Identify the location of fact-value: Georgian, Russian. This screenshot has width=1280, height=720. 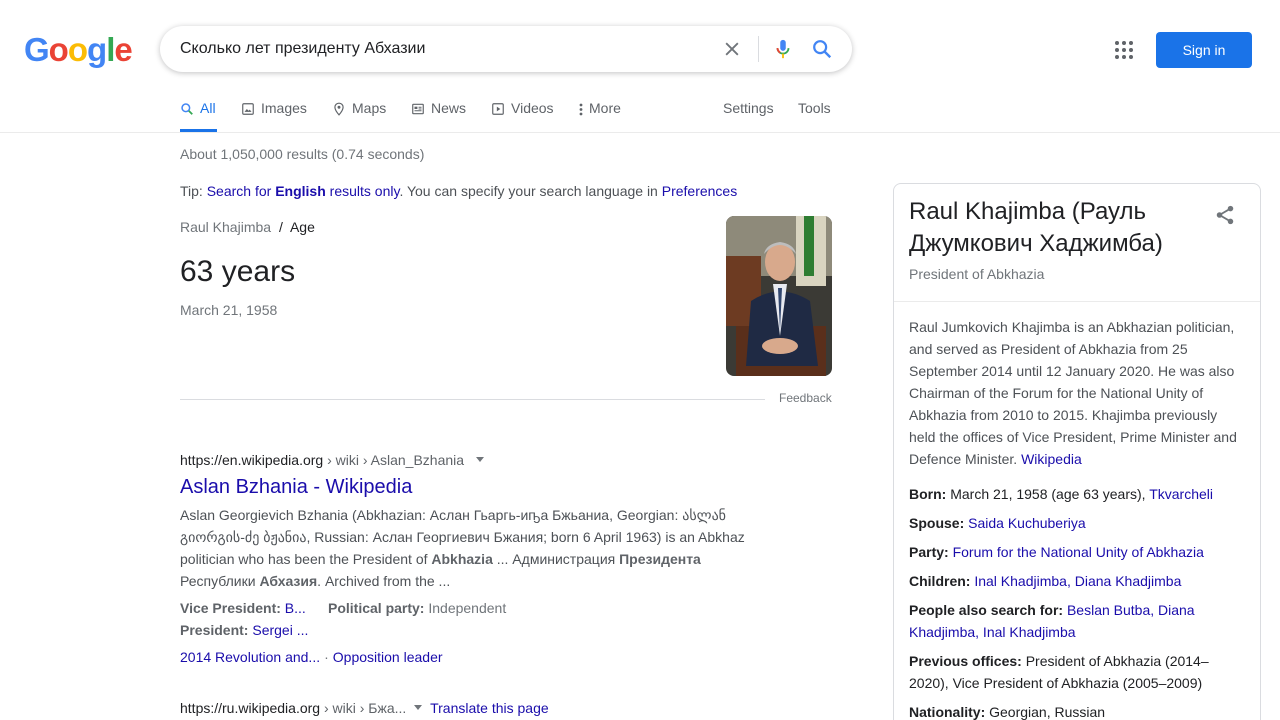
(1047, 712).